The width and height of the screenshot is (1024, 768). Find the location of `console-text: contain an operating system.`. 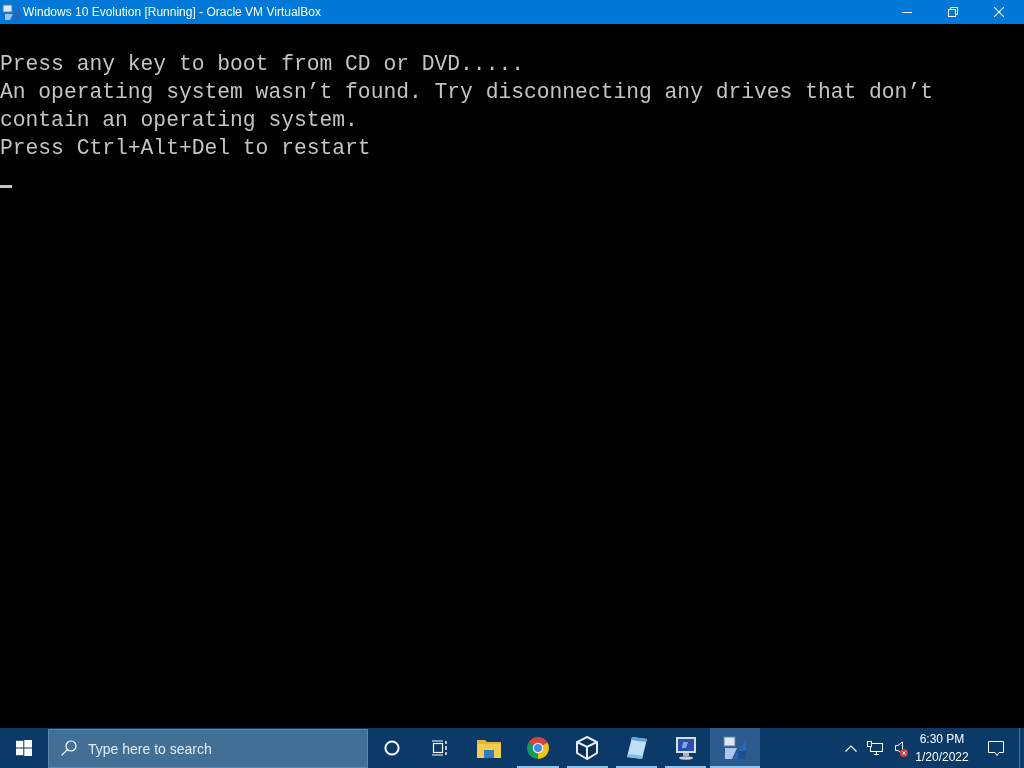

console-text: contain an operating system. is located at coordinates (179, 120).